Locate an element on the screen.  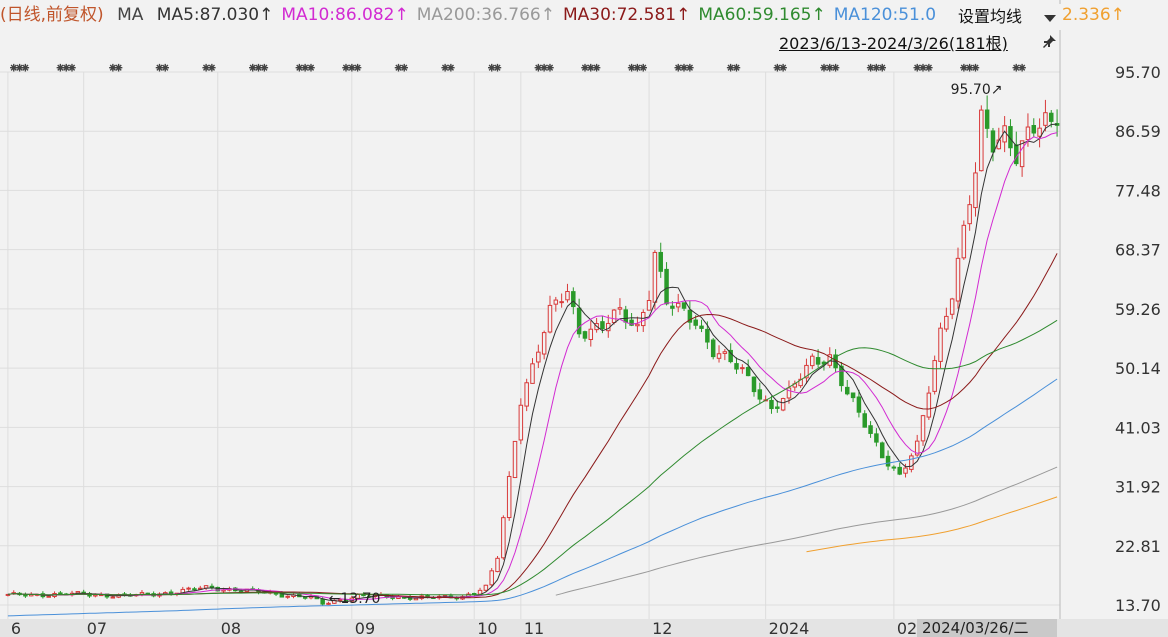
date-range-label: 2023/6/13-2024/3/26(181根) is located at coordinates (893, 44).